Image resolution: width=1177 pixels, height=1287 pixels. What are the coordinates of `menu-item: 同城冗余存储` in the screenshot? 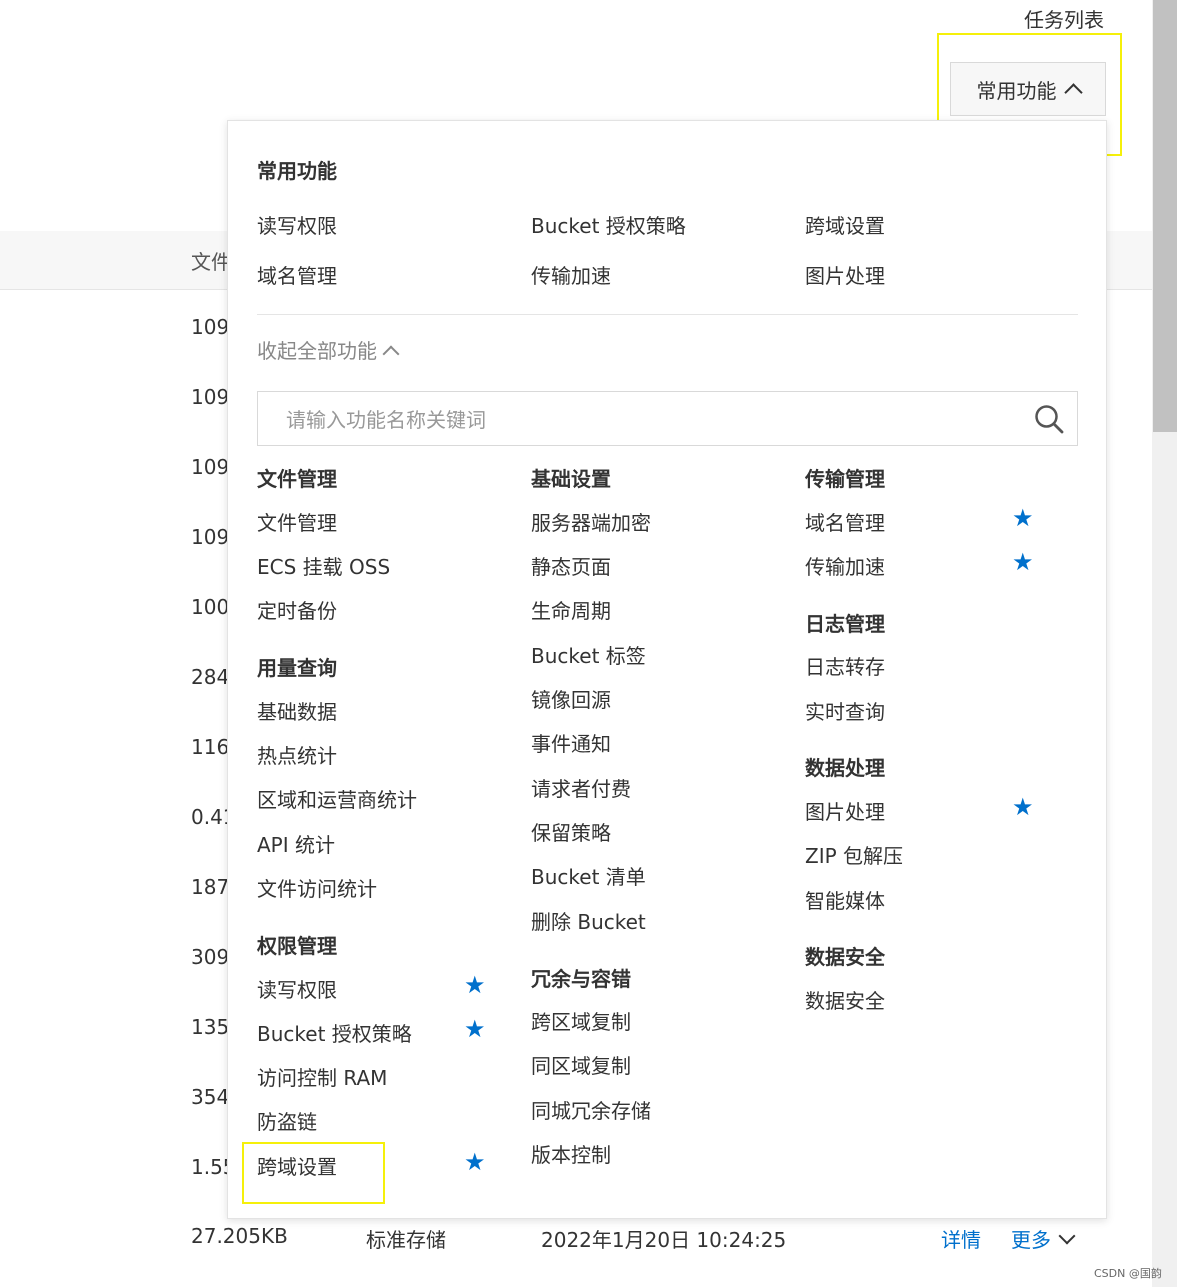 It's located at (591, 1109).